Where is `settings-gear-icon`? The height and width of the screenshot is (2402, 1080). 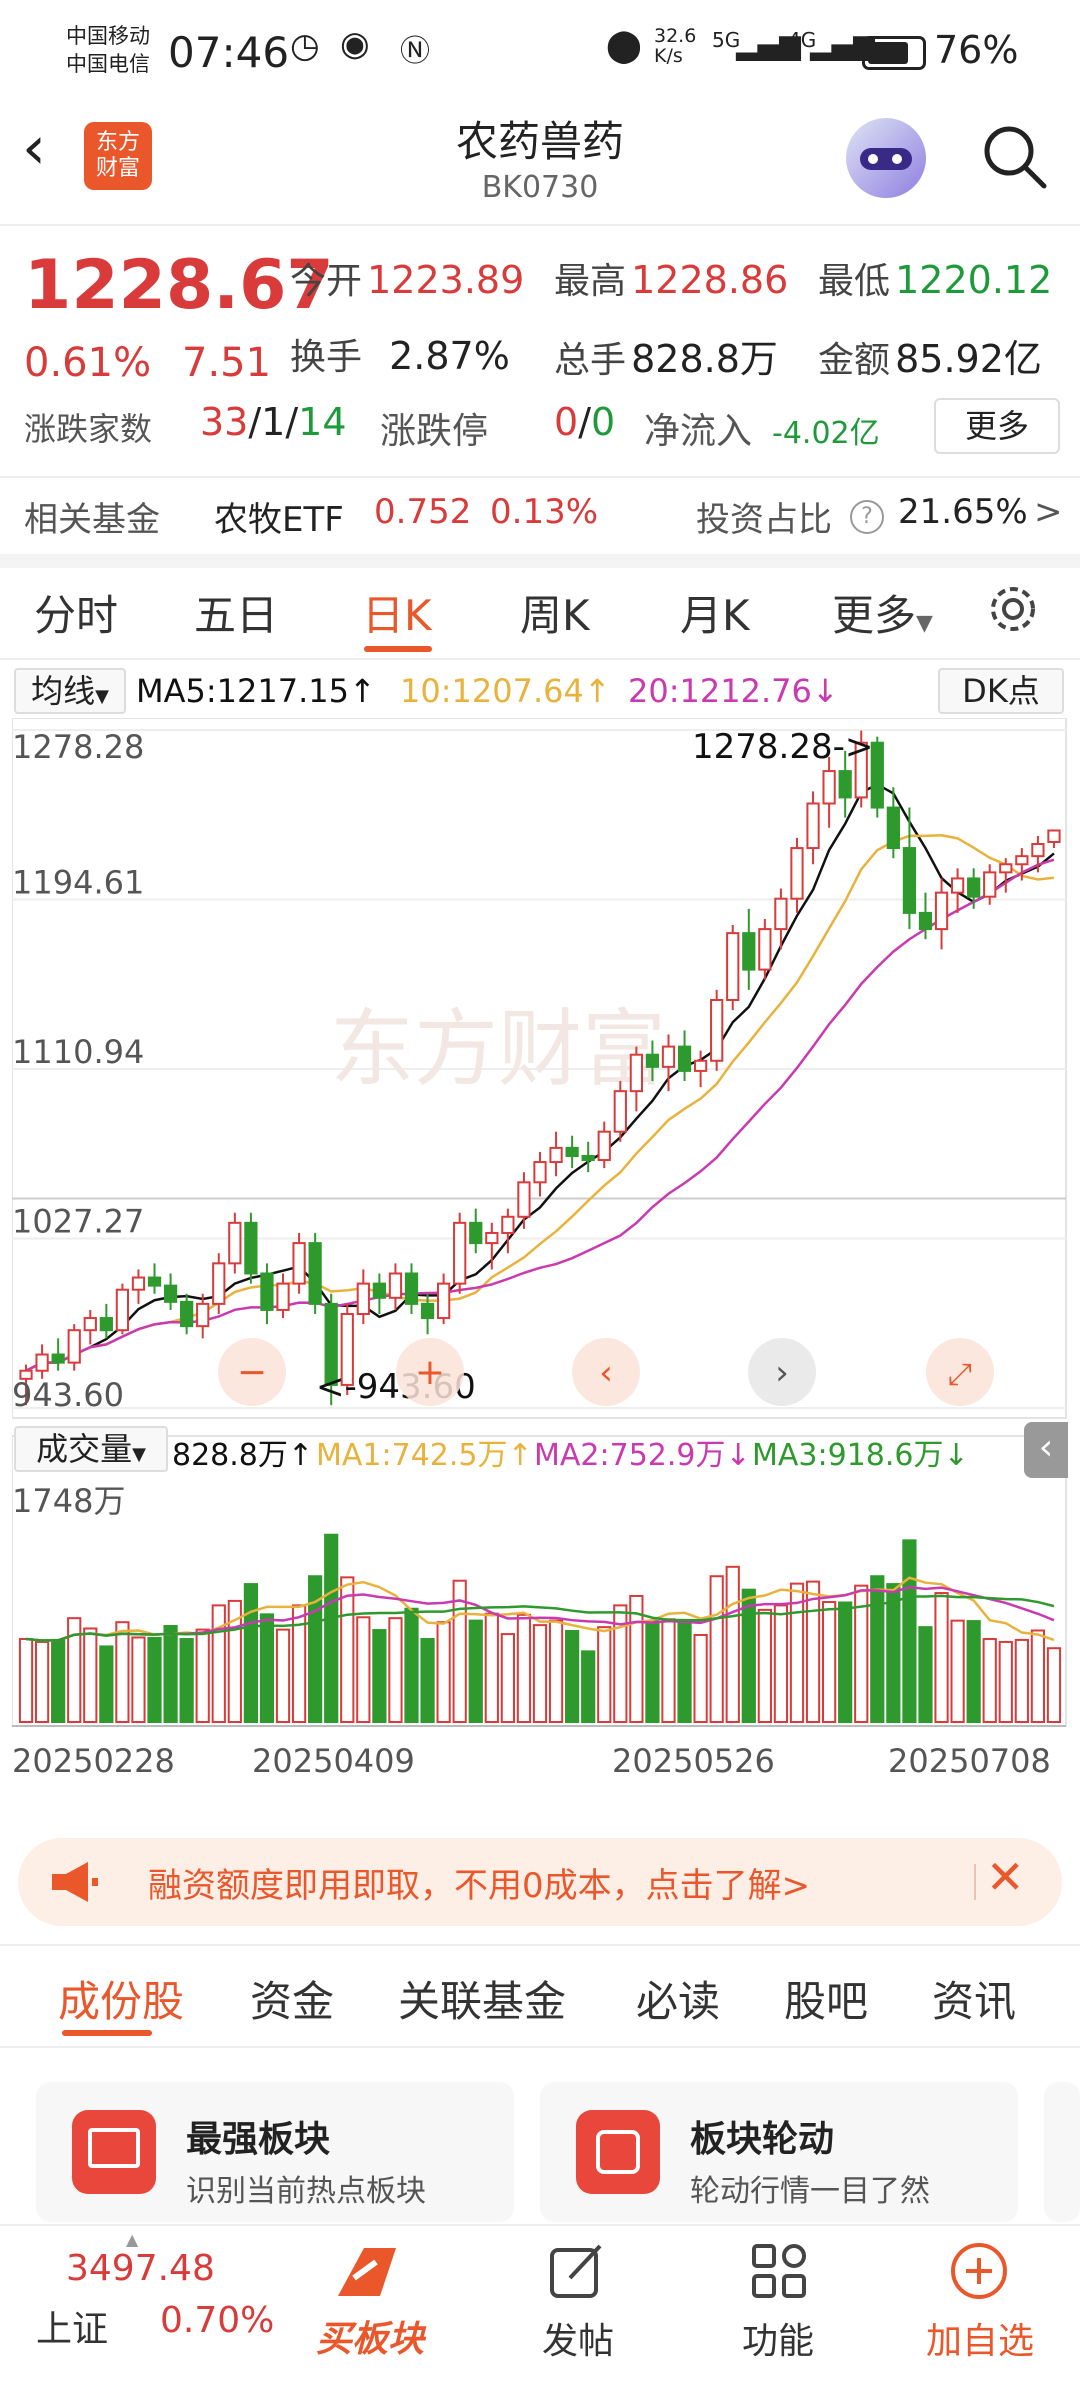
settings-gear-icon is located at coordinates (1013, 609).